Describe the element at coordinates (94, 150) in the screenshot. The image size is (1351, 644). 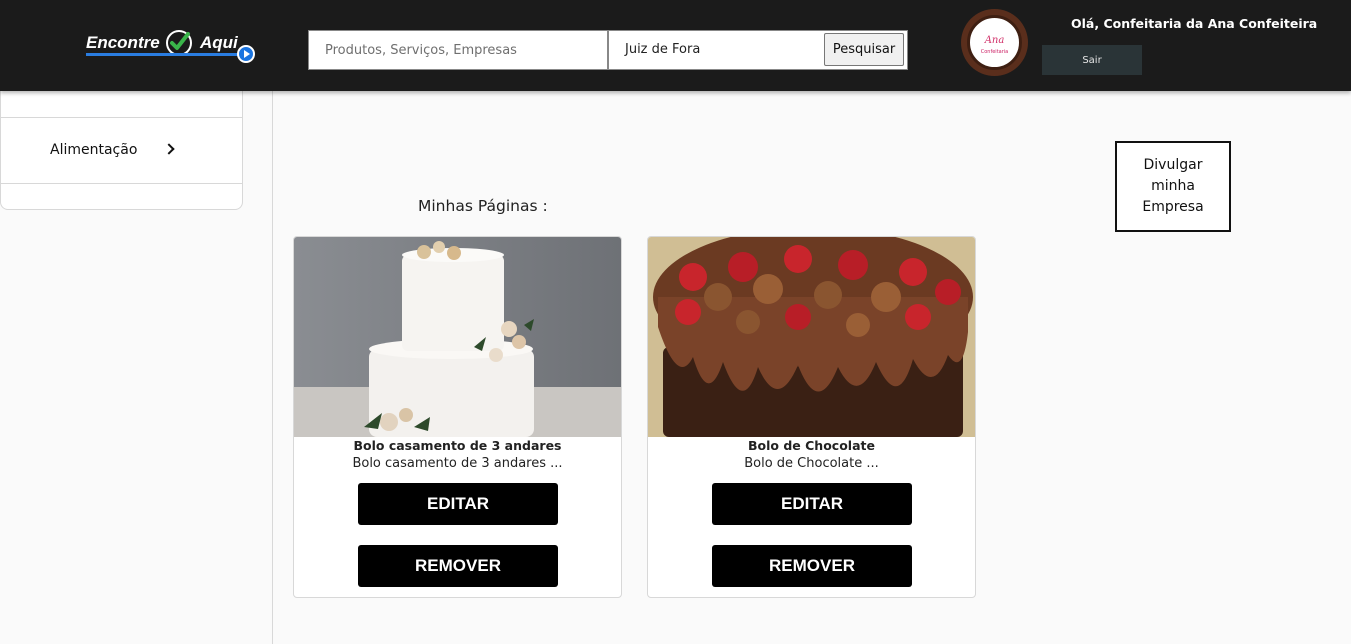
I see `sidebar-item-label: Alimentação` at that location.